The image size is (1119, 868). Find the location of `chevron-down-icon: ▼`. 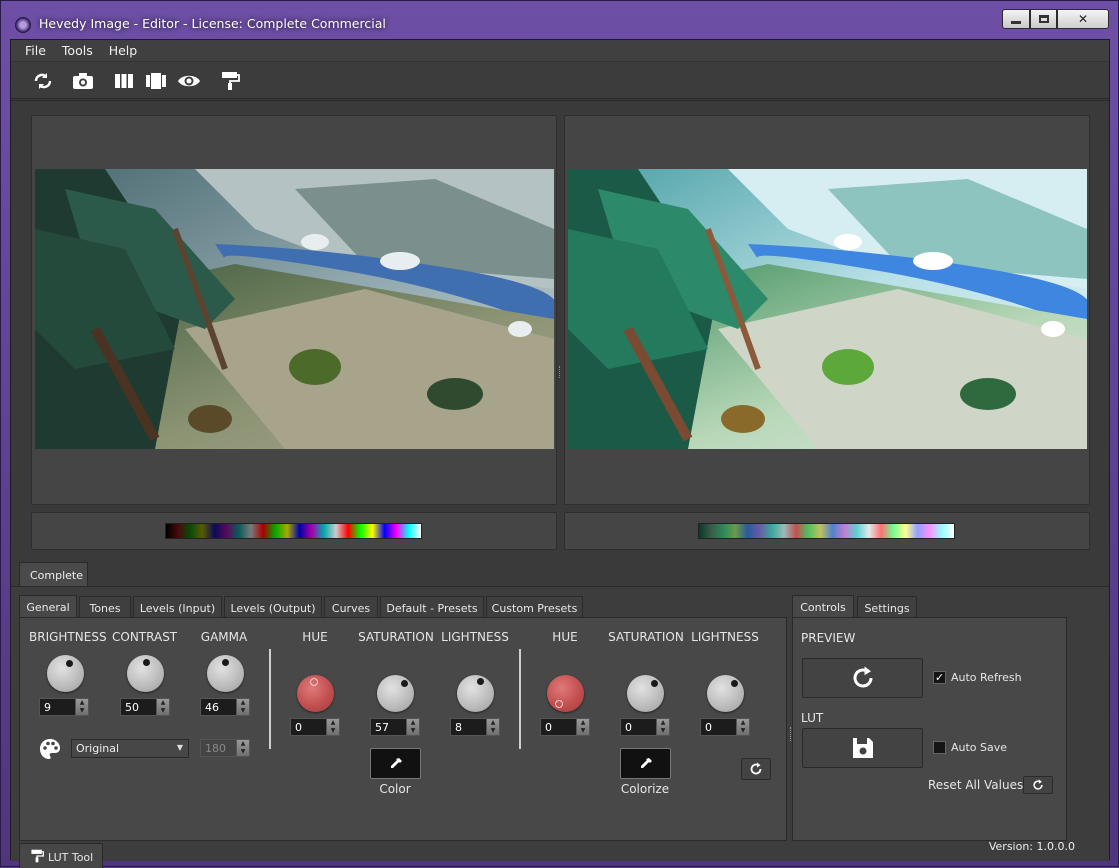

chevron-down-icon: ▼ is located at coordinates (179, 747).